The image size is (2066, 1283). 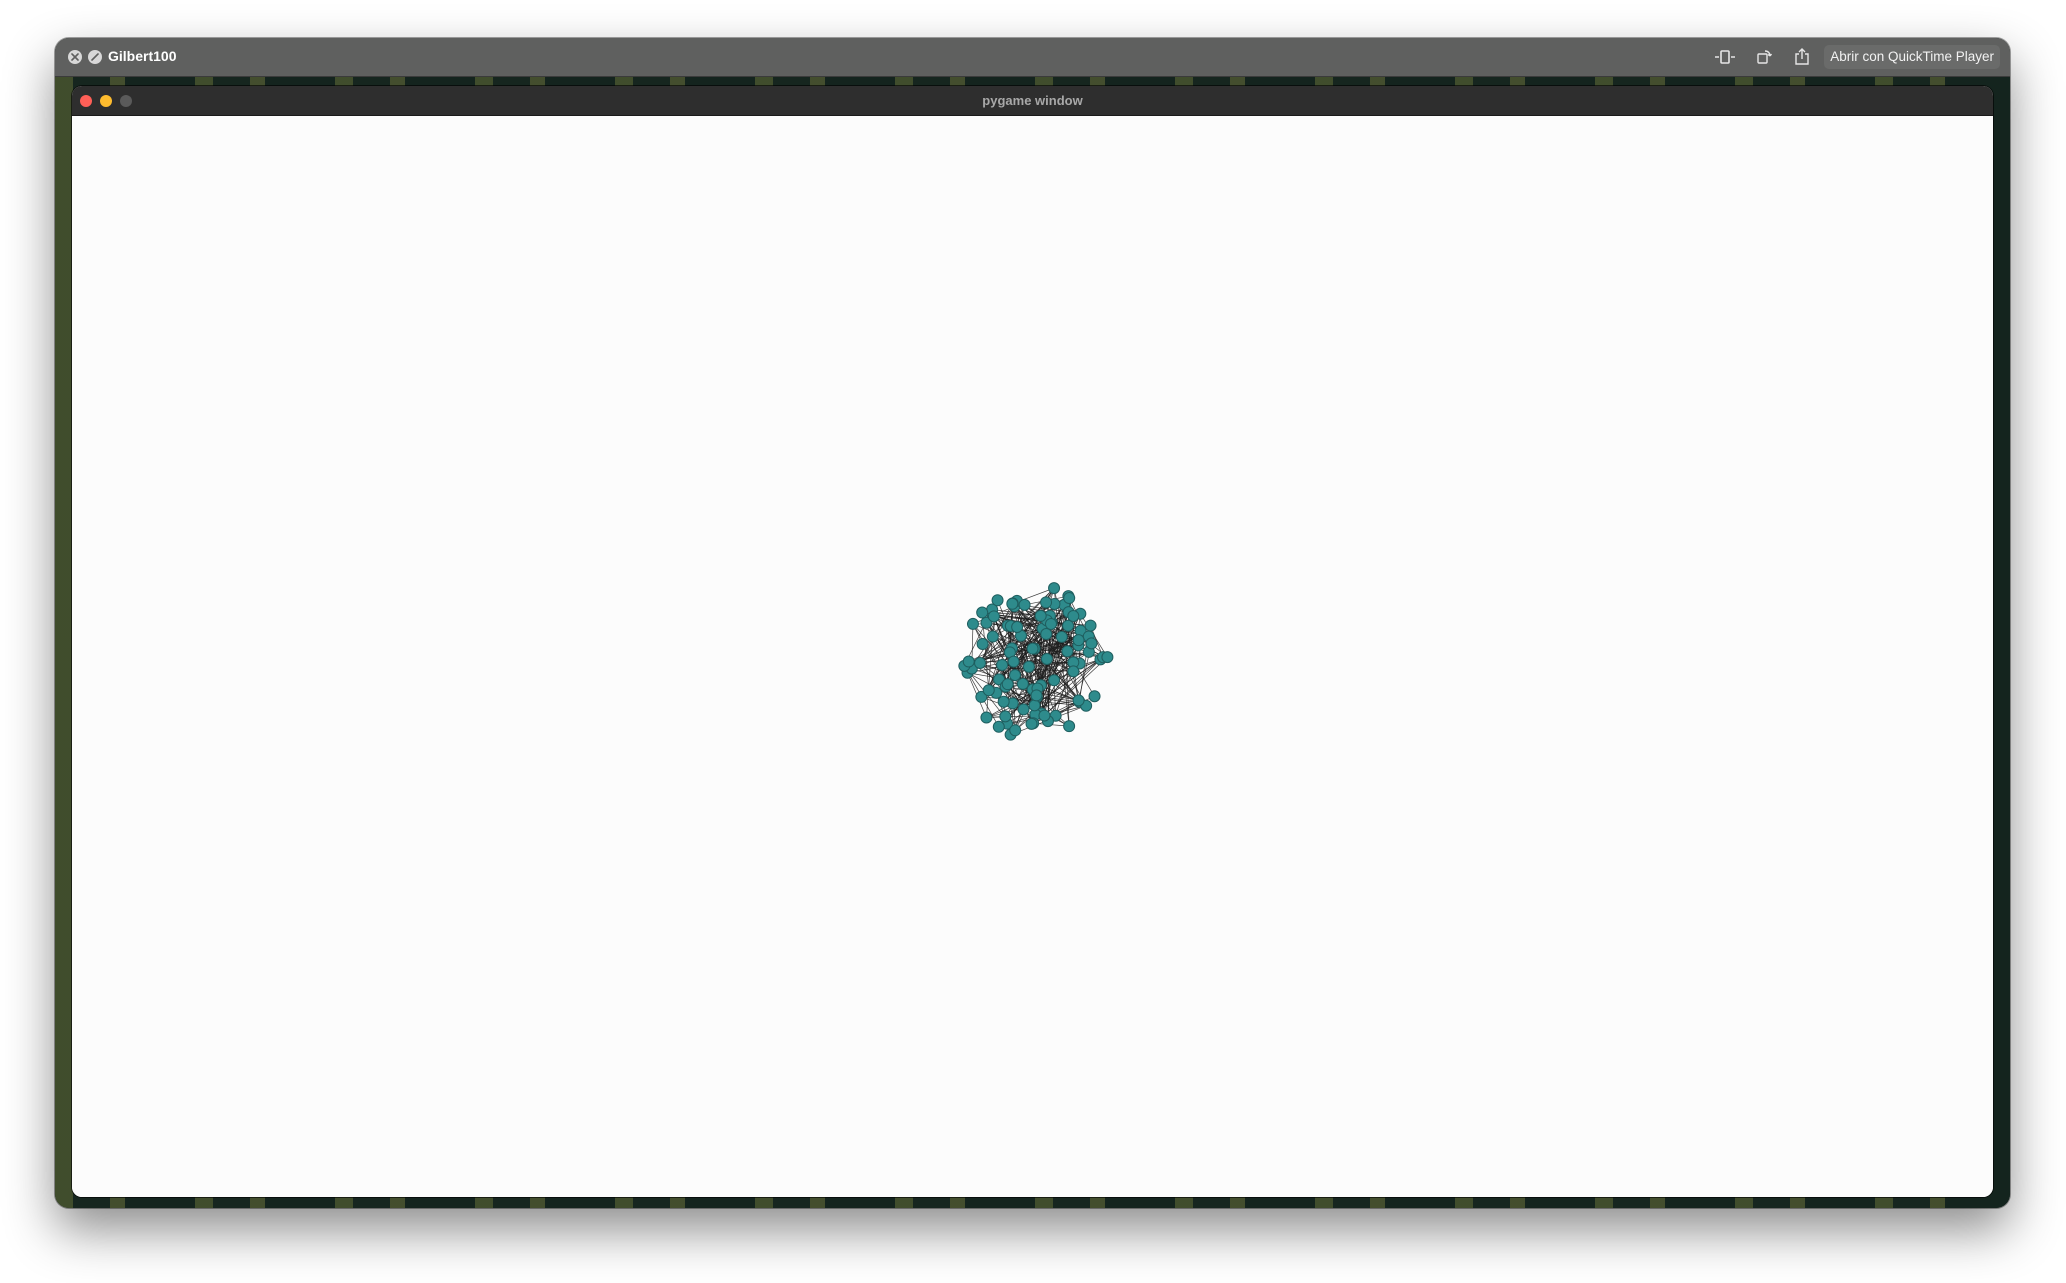 I want to click on open-with-quicktime-button: Abrir con QuickTime Player, so click(x=1912, y=57).